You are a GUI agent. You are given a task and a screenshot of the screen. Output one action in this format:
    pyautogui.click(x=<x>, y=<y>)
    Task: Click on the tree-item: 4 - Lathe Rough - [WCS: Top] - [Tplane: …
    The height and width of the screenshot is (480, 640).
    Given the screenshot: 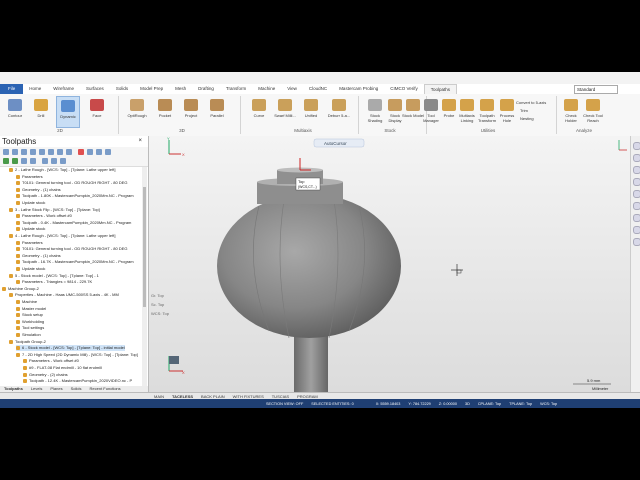 What is the action you would take?
    pyautogui.click(x=62, y=236)
    